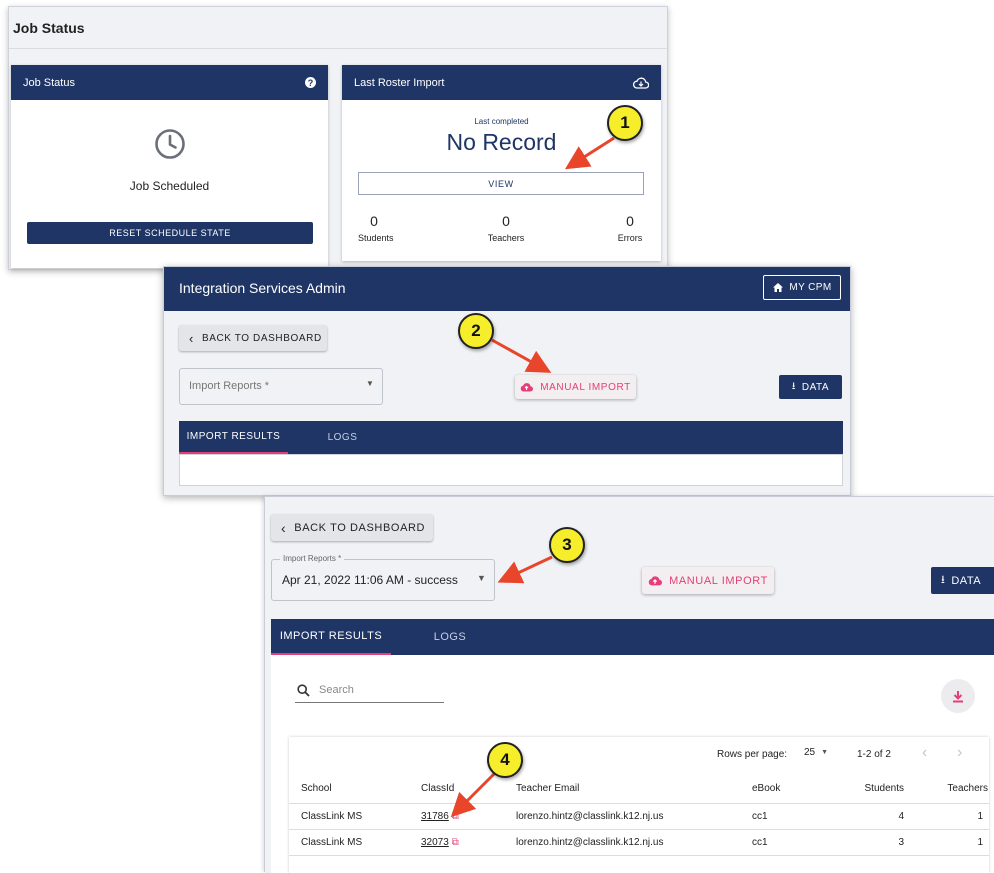 The height and width of the screenshot is (873, 994). I want to click on download-icon, so click(958, 696).